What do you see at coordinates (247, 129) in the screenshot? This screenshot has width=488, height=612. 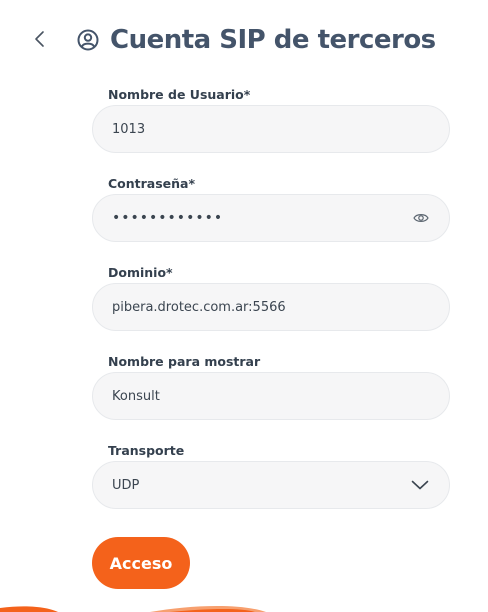 I see `username-input` at bounding box center [247, 129].